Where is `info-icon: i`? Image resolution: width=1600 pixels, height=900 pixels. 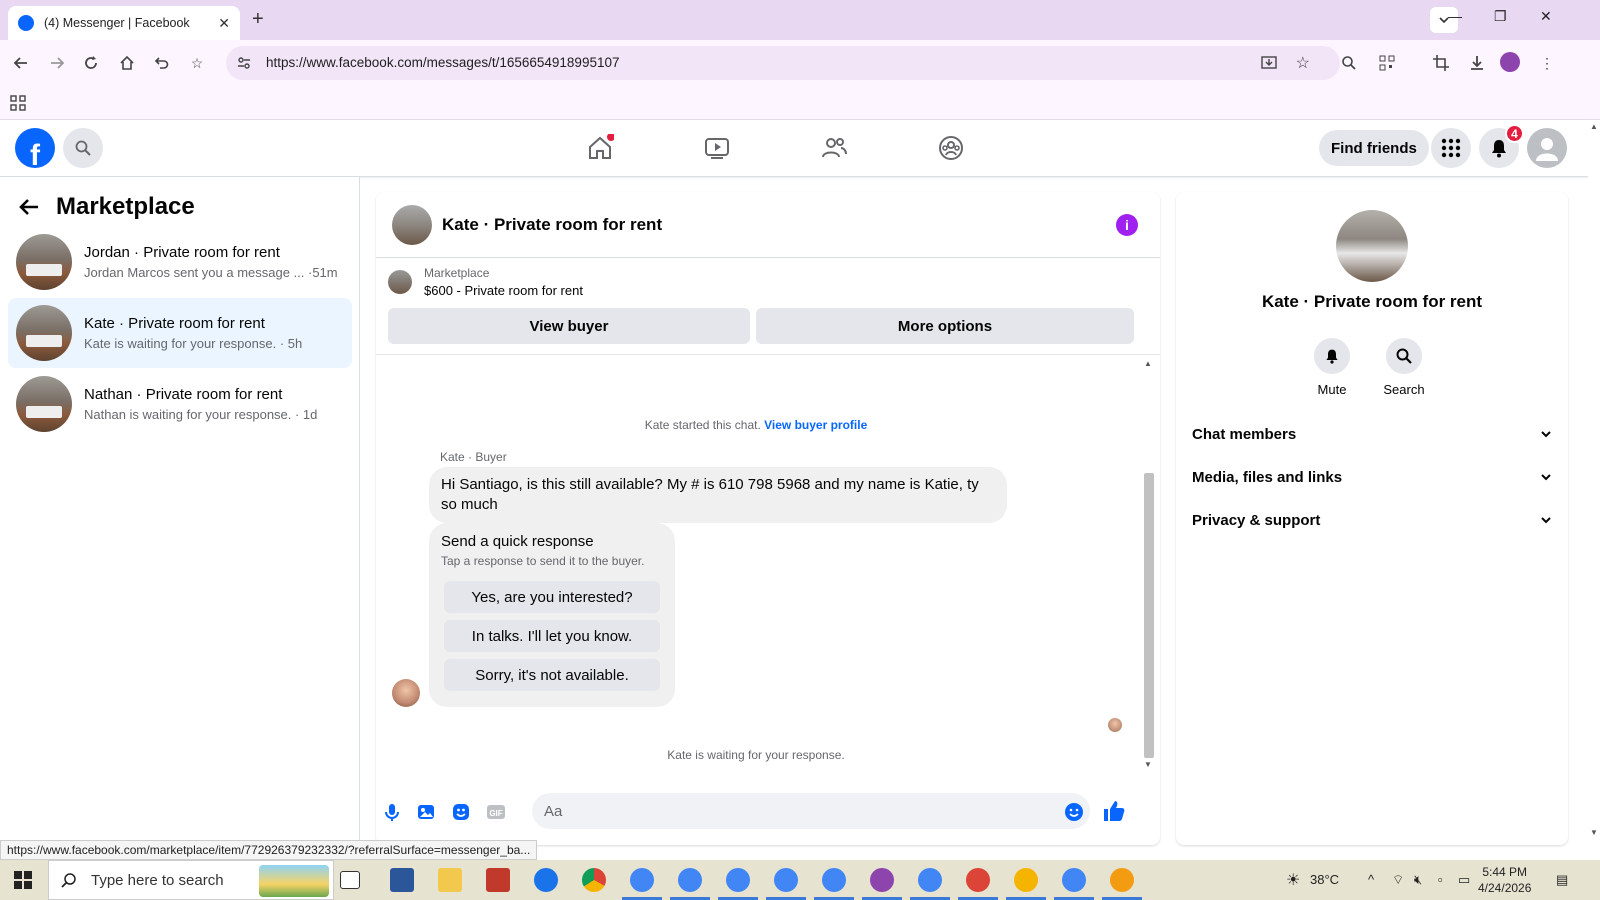 info-icon: i is located at coordinates (1127, 225).